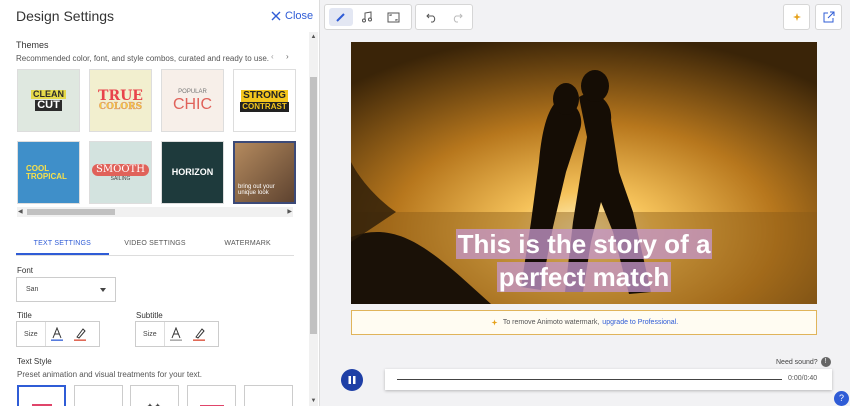  I want to click on subtitle-label: Subtitle, so click(149, 315).